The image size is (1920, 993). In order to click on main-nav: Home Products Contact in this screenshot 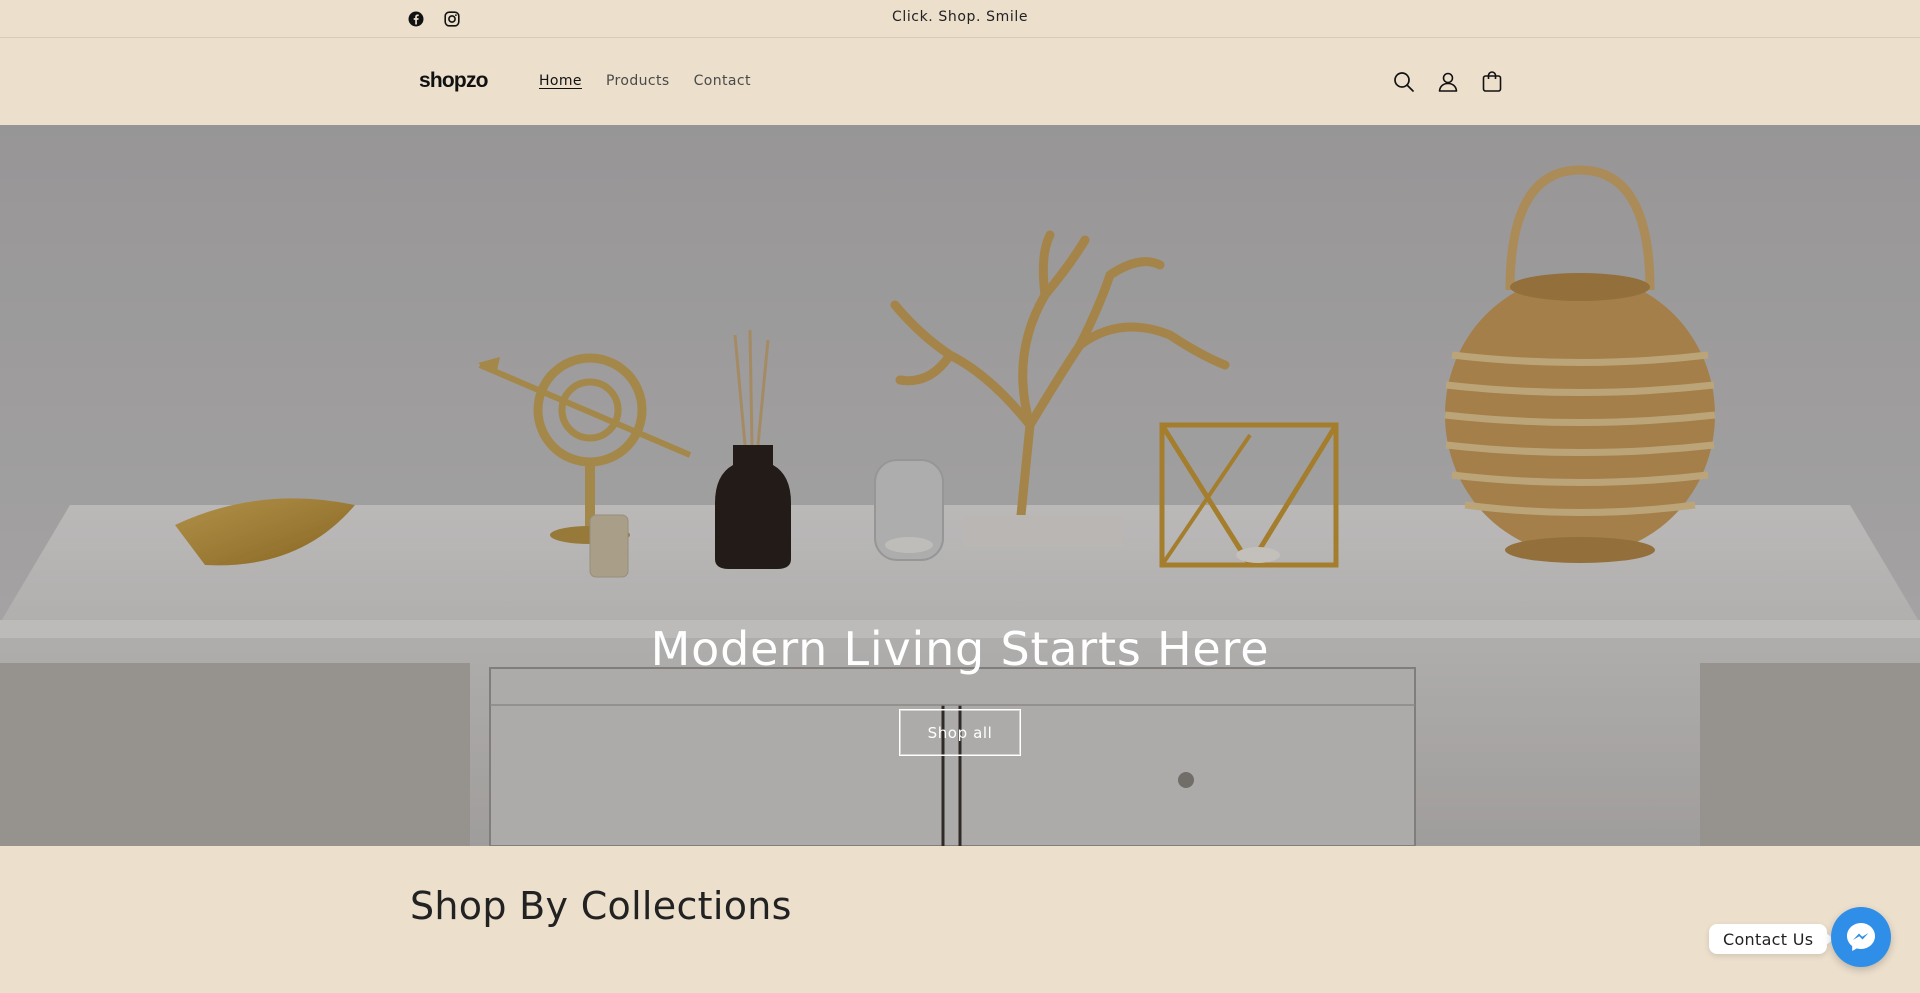, I will do `click(657, 81)`.